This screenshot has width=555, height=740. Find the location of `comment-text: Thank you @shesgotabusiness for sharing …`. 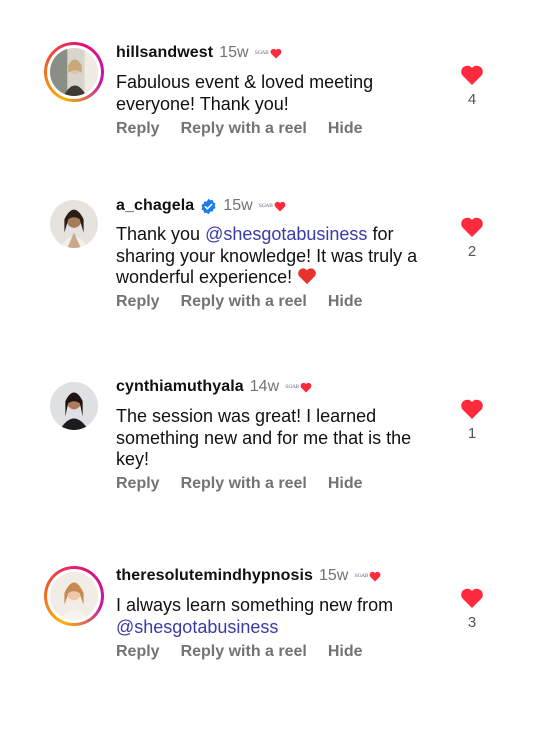

comment-text: Thank you @shesgotabusiness for sharing … is located at coordinates (281, 256).